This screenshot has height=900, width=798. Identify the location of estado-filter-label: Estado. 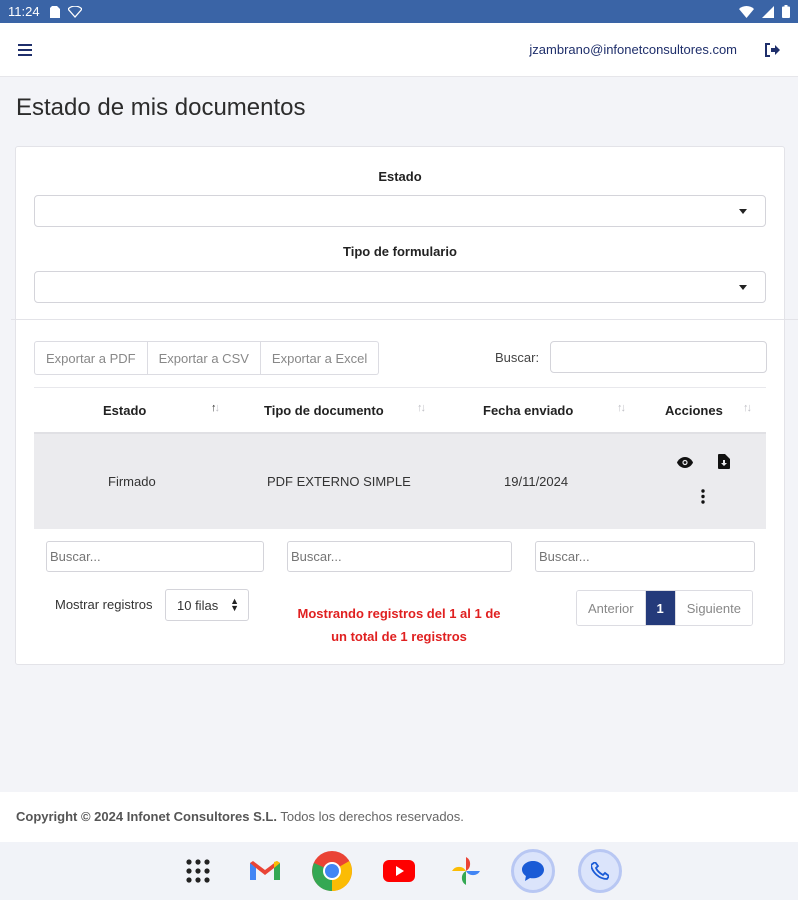
(400, 176).